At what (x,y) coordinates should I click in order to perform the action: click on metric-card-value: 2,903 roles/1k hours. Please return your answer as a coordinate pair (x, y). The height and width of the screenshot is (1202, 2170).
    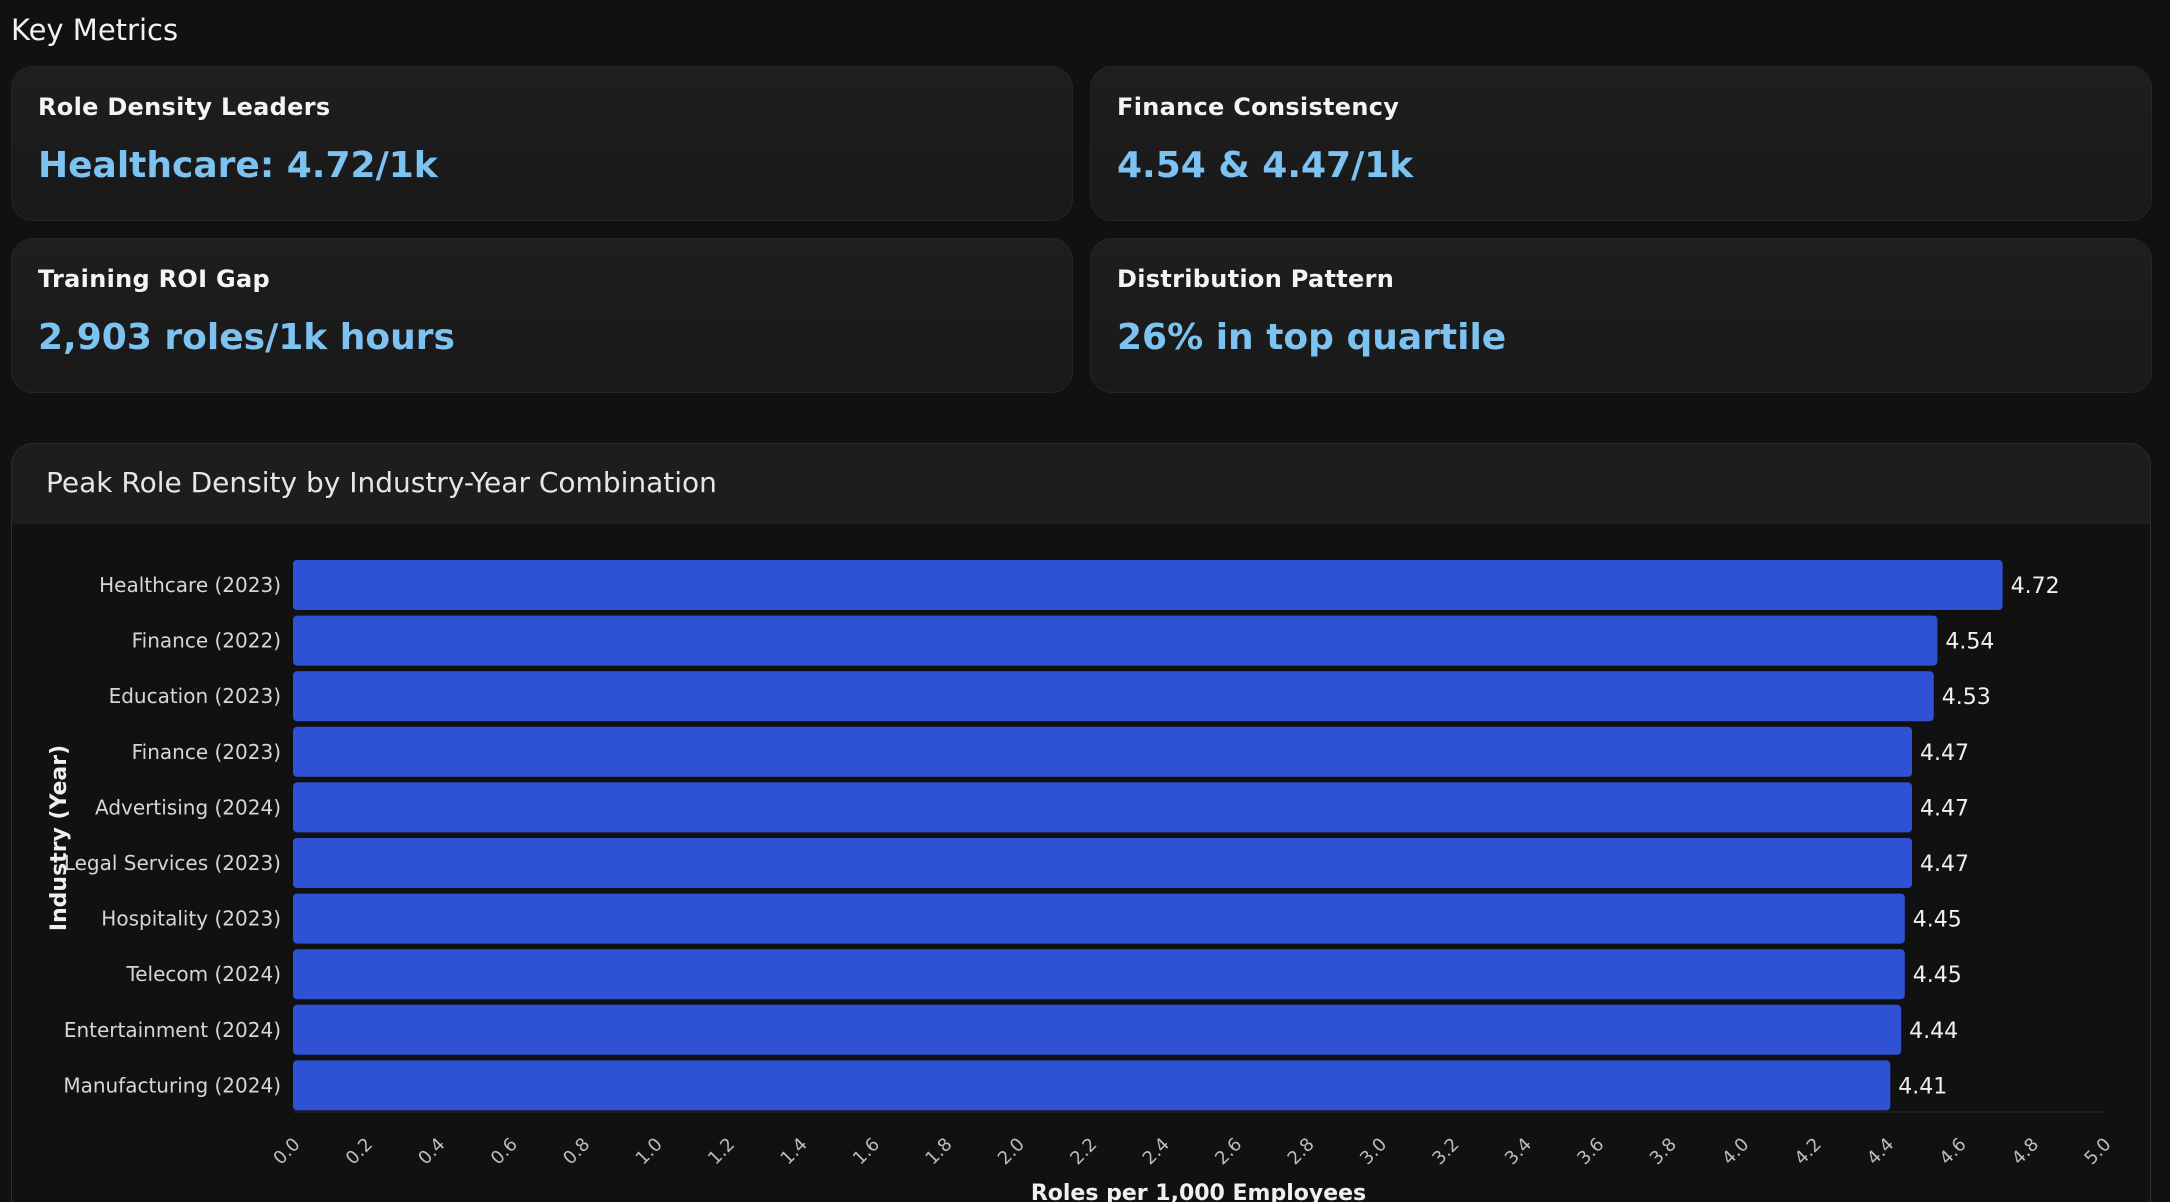
    Looking at the image, I should click on (246, 337).